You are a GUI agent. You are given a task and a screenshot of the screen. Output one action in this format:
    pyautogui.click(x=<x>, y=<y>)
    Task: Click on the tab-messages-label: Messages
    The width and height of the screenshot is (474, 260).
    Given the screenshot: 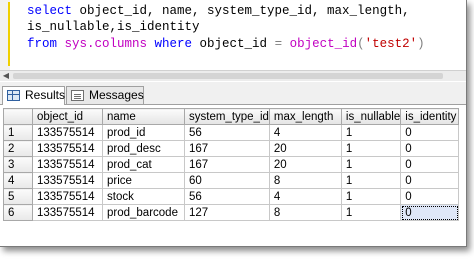 What is the action you would take?
    pyautogui.click(x=116, y=95)
    